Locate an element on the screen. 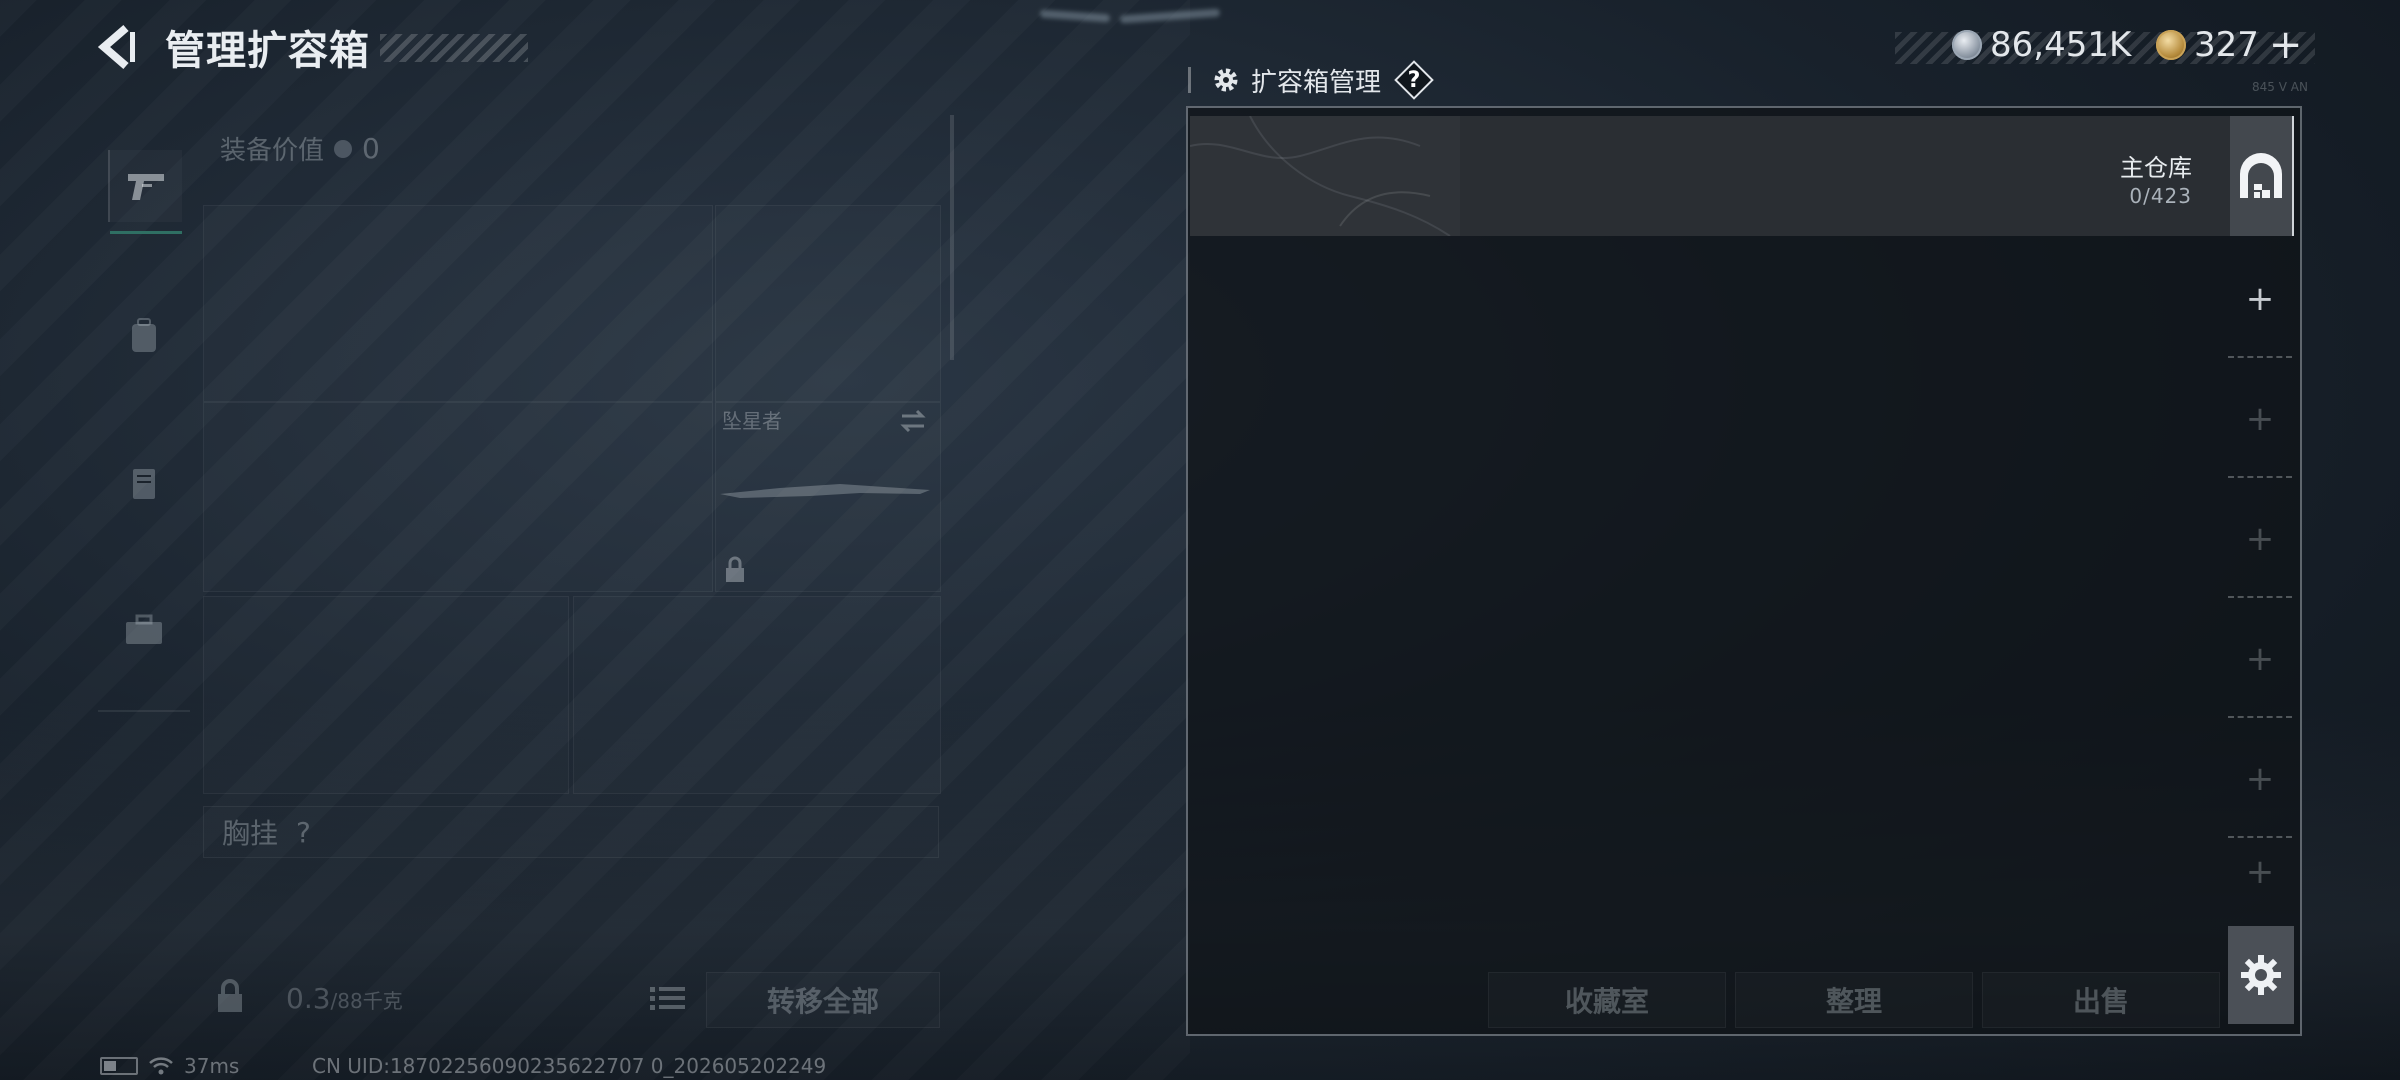 The height and width of the screenshot is (1080, 2400). chest-rig-slot: 胸挂 ? is located at coordinates (571, 832).